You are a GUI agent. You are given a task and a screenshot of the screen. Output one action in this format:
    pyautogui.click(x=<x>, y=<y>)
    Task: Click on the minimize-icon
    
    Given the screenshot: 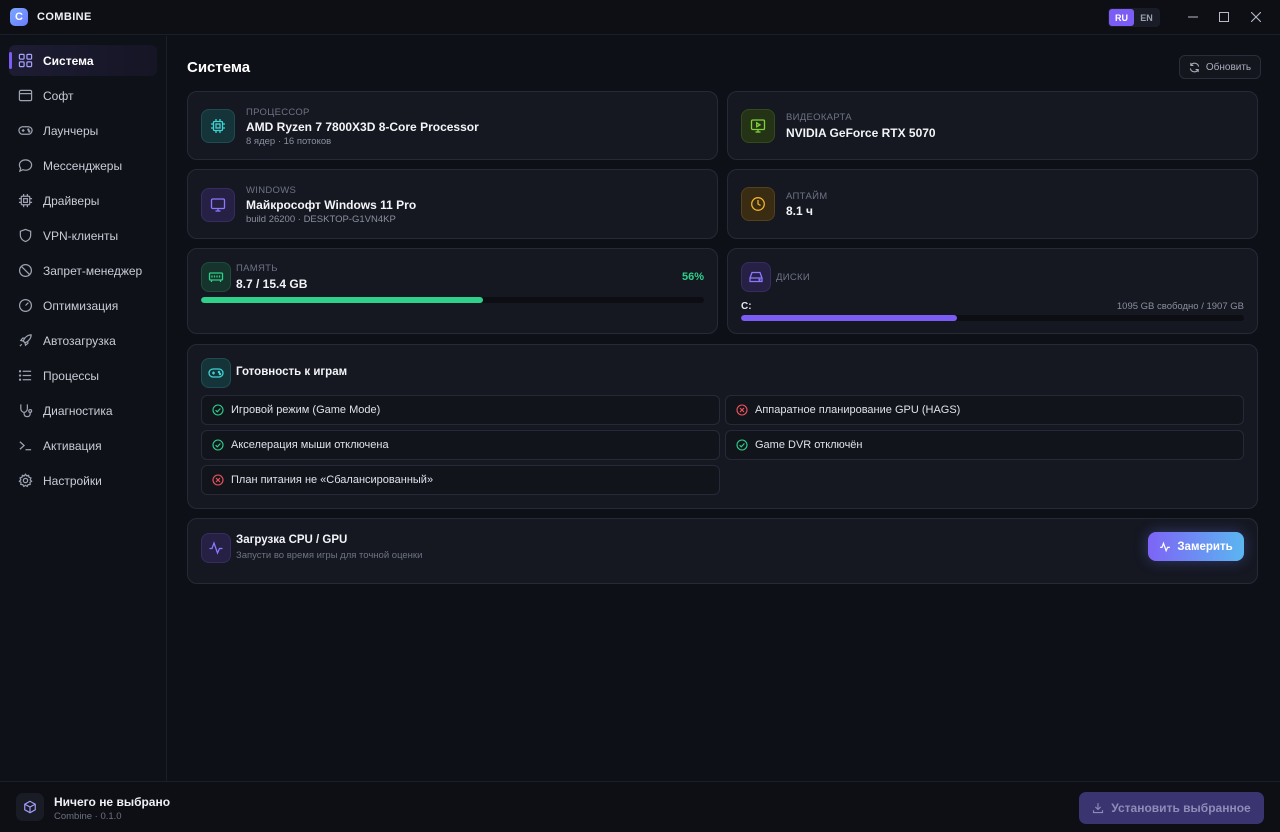 What is the action you would take?
    pyautogui.click(x=1193, y=17)
    